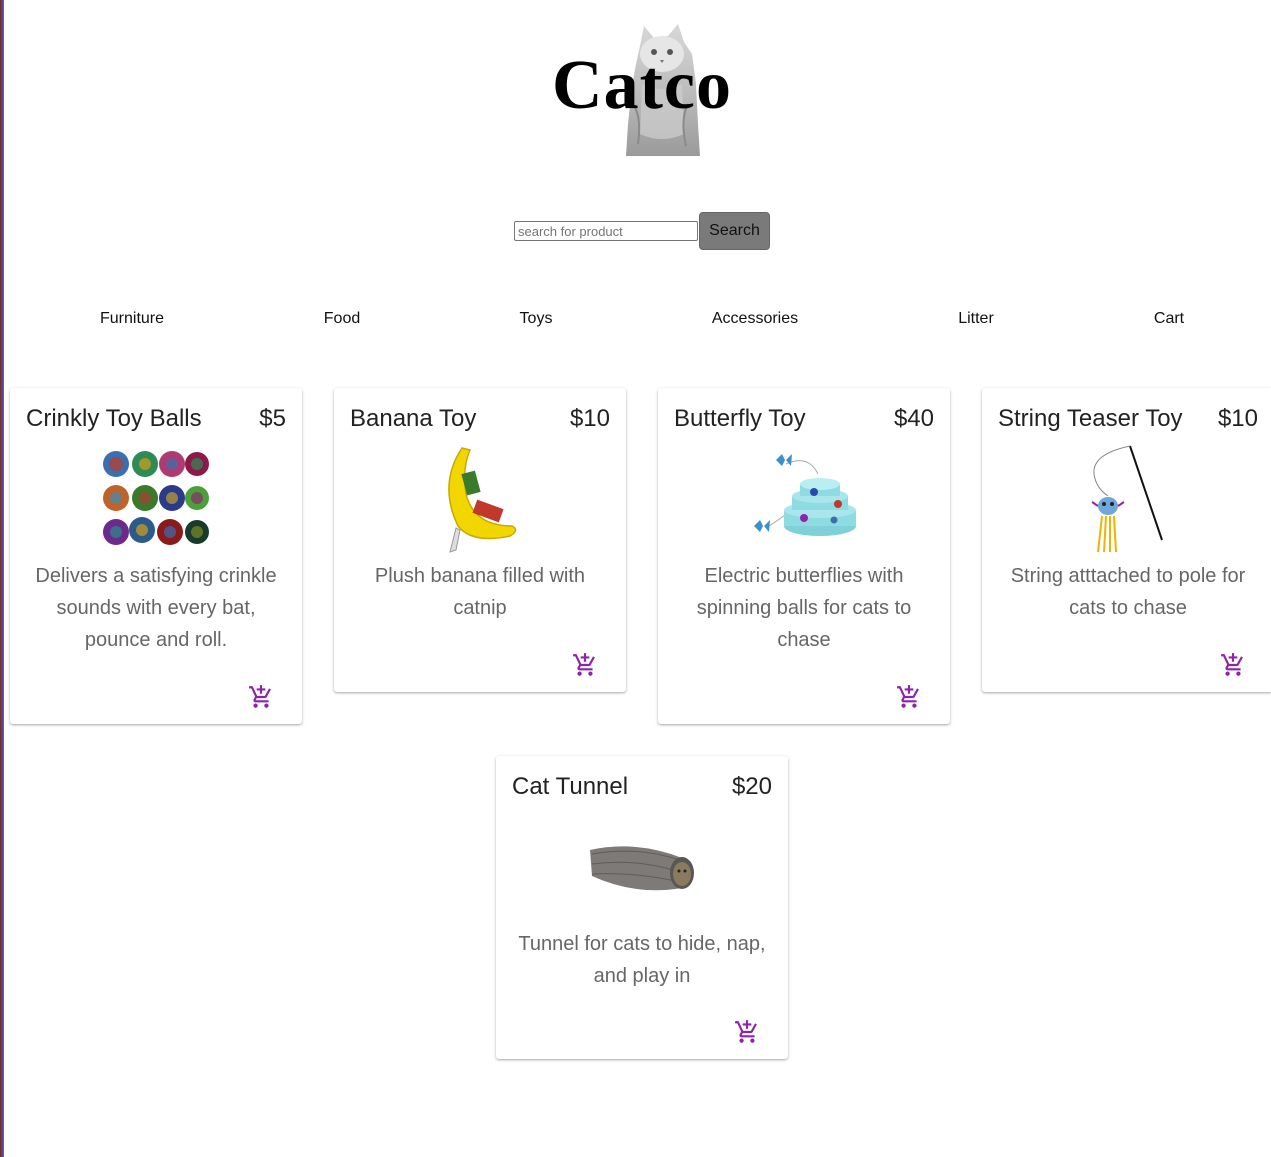  What do you see at coordinates (1169, 319) in the screenshot?
I see `nav-cart: Cart` at bounding box center [1169, 319].